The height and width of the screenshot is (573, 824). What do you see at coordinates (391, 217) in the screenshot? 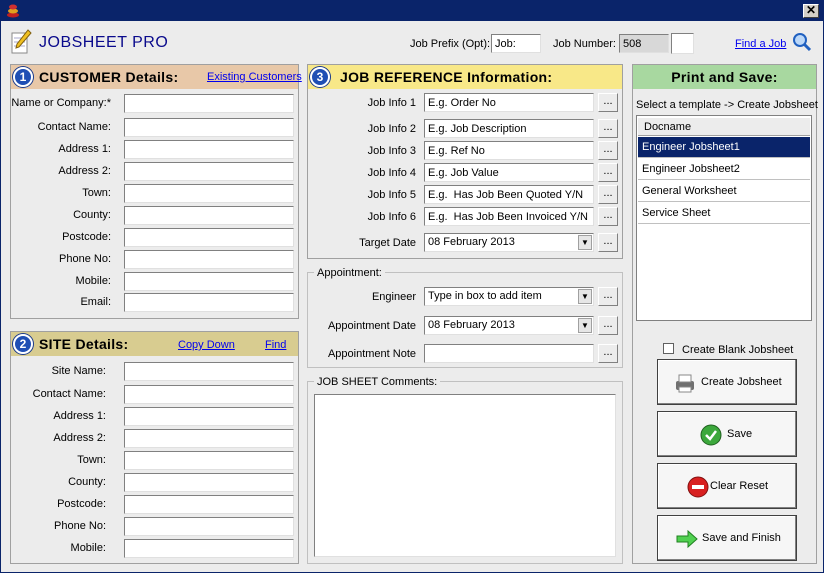
I see `job-info-6-label: Job Info 6` at bounding box center [391, 217].